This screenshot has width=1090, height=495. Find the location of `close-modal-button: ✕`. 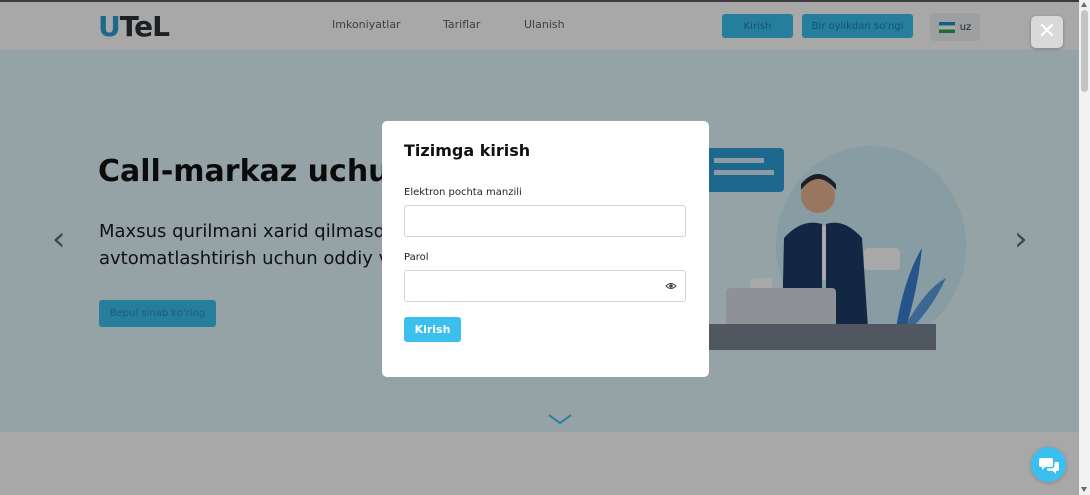

close-modal-button: ✕ is located at coordinates (1047, 32).